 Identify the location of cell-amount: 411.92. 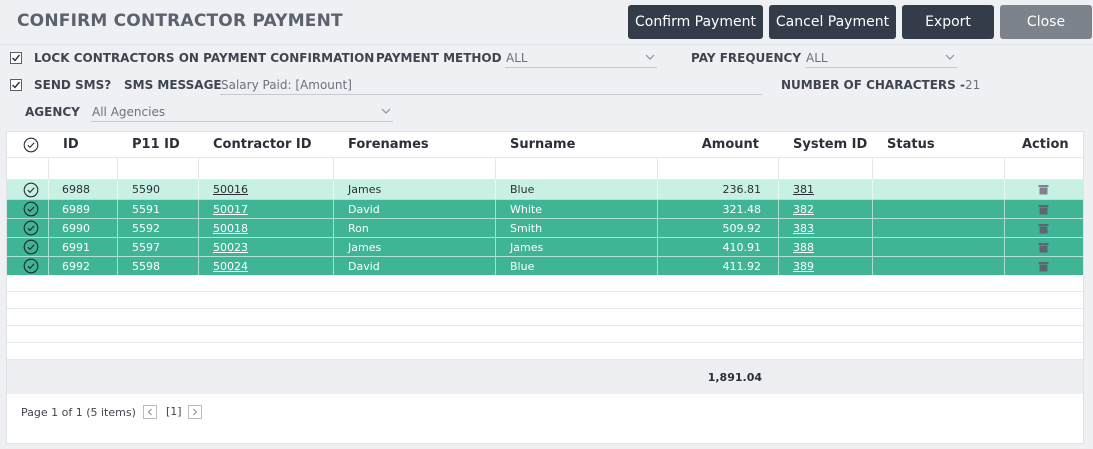
(742, 266).